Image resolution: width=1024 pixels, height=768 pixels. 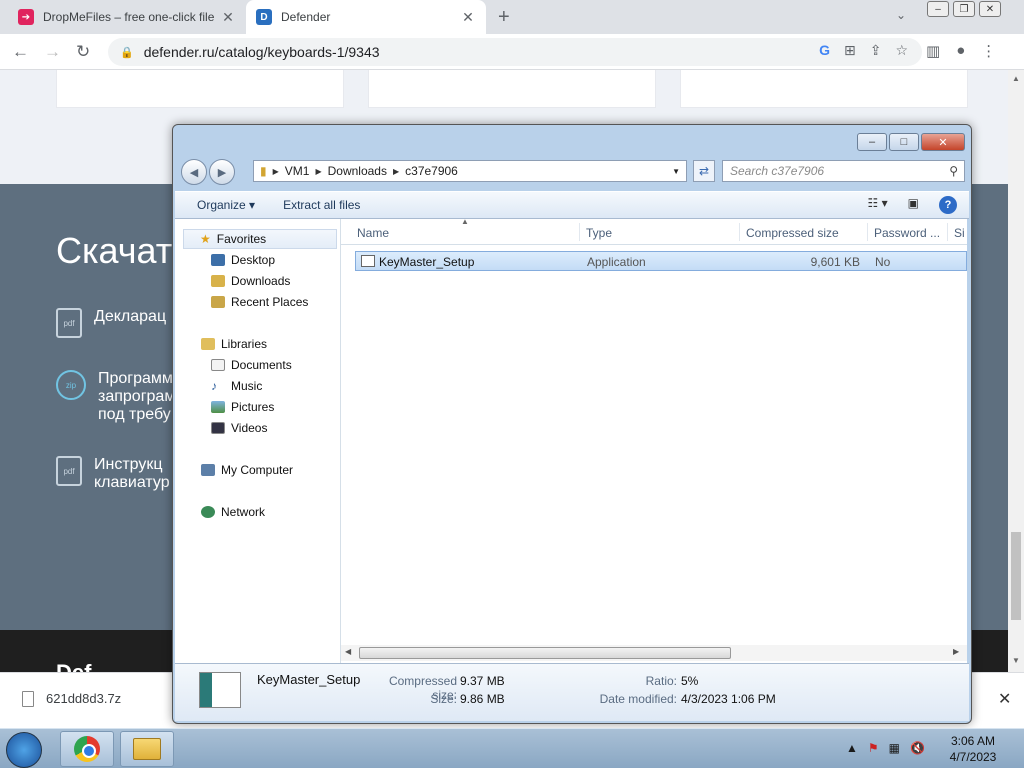 What do you see at coordinates (431, 171) in the screenshot?
I see `breadcrumb-current: c37e7906` at bounding box center [431, 171].